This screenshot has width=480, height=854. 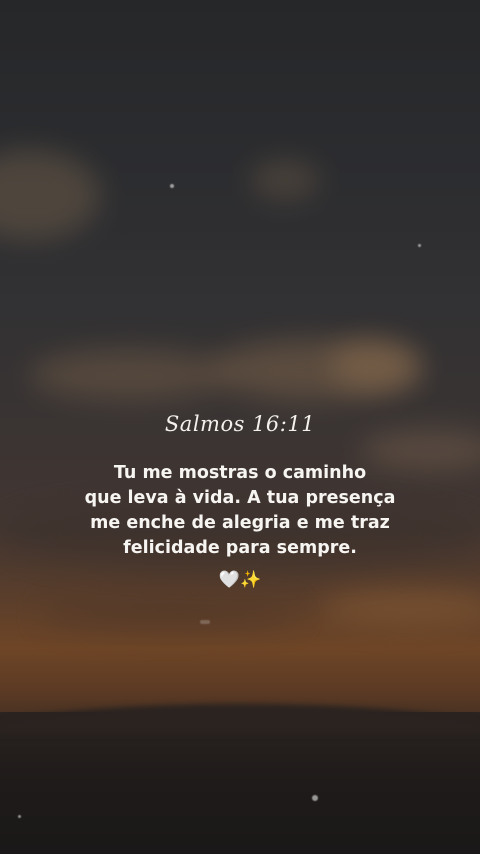 What do you see at coordinates (240, 523) in the screenshot?
I see `verse-line: me enche de alegria e me traz` at bounding box center [240, 523].